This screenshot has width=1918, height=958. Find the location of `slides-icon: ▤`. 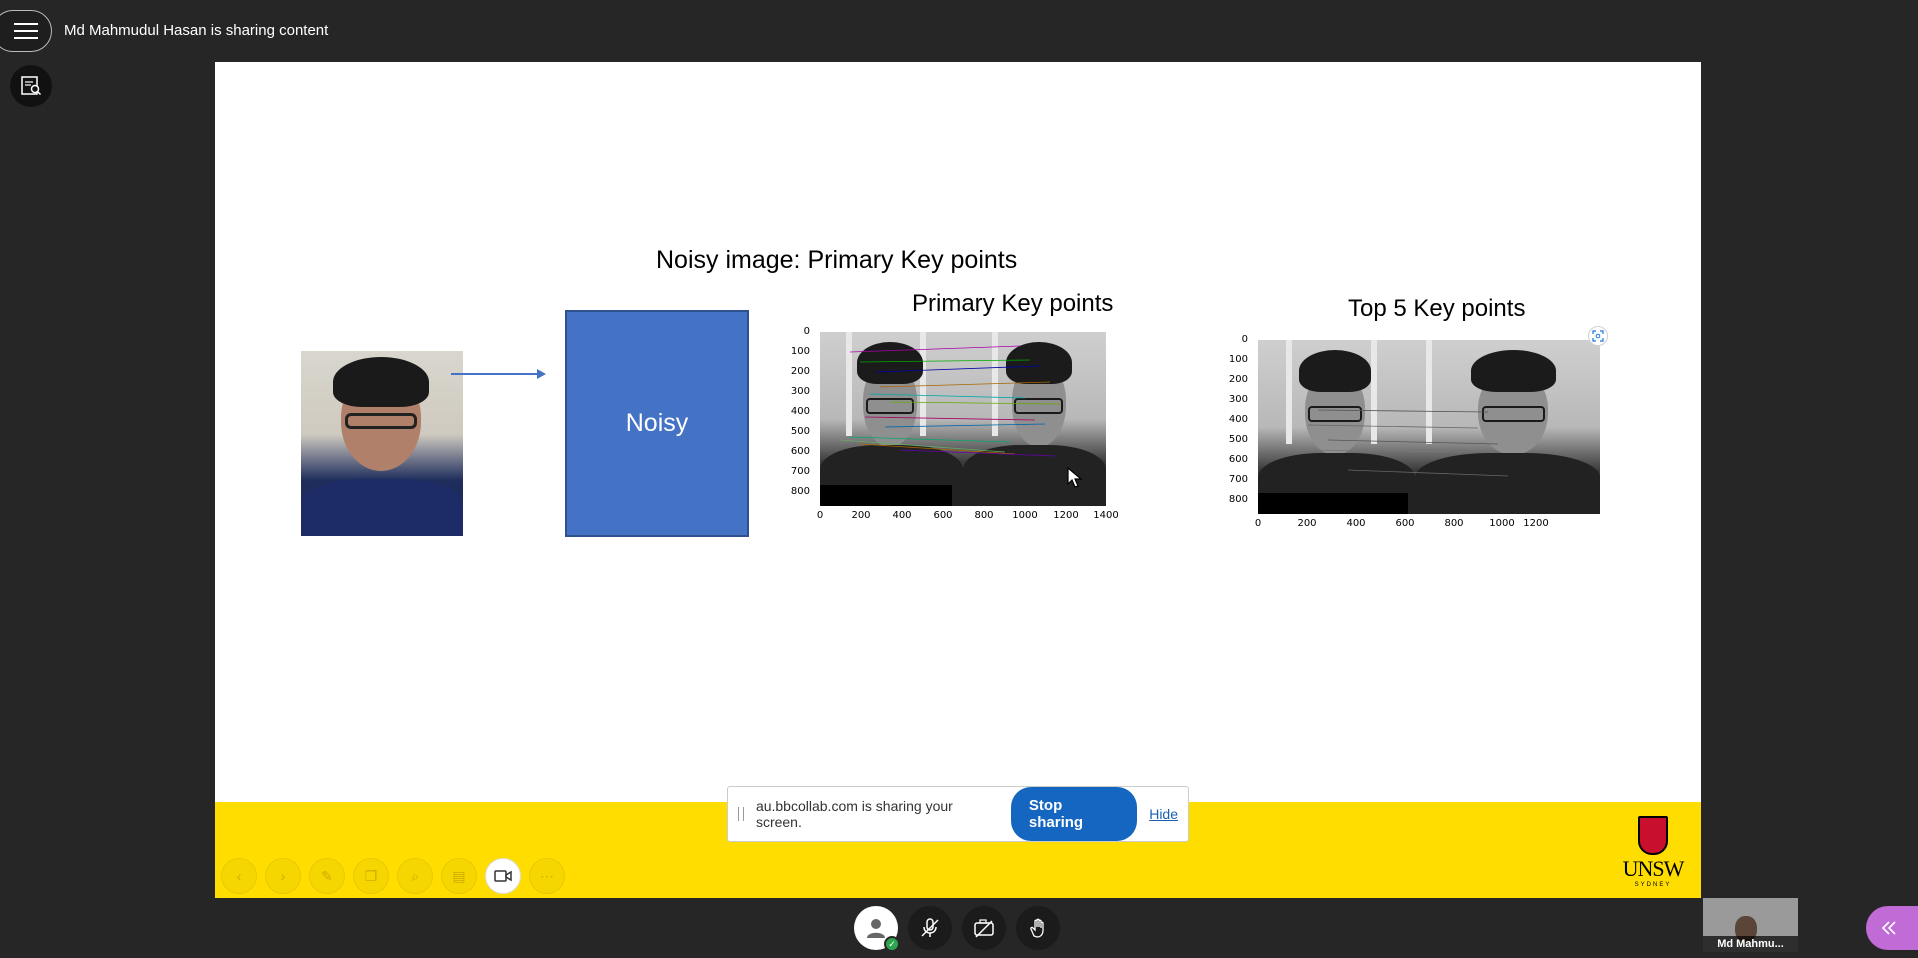

slides-icon: ▤ is located at coordinates (459, 875).